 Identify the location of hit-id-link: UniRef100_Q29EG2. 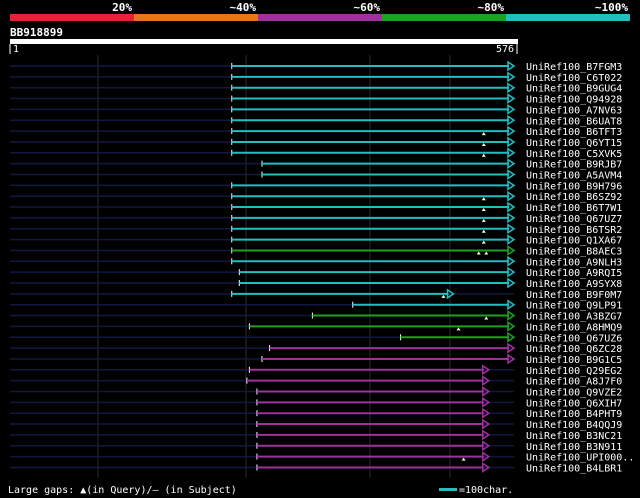
(574, 371).